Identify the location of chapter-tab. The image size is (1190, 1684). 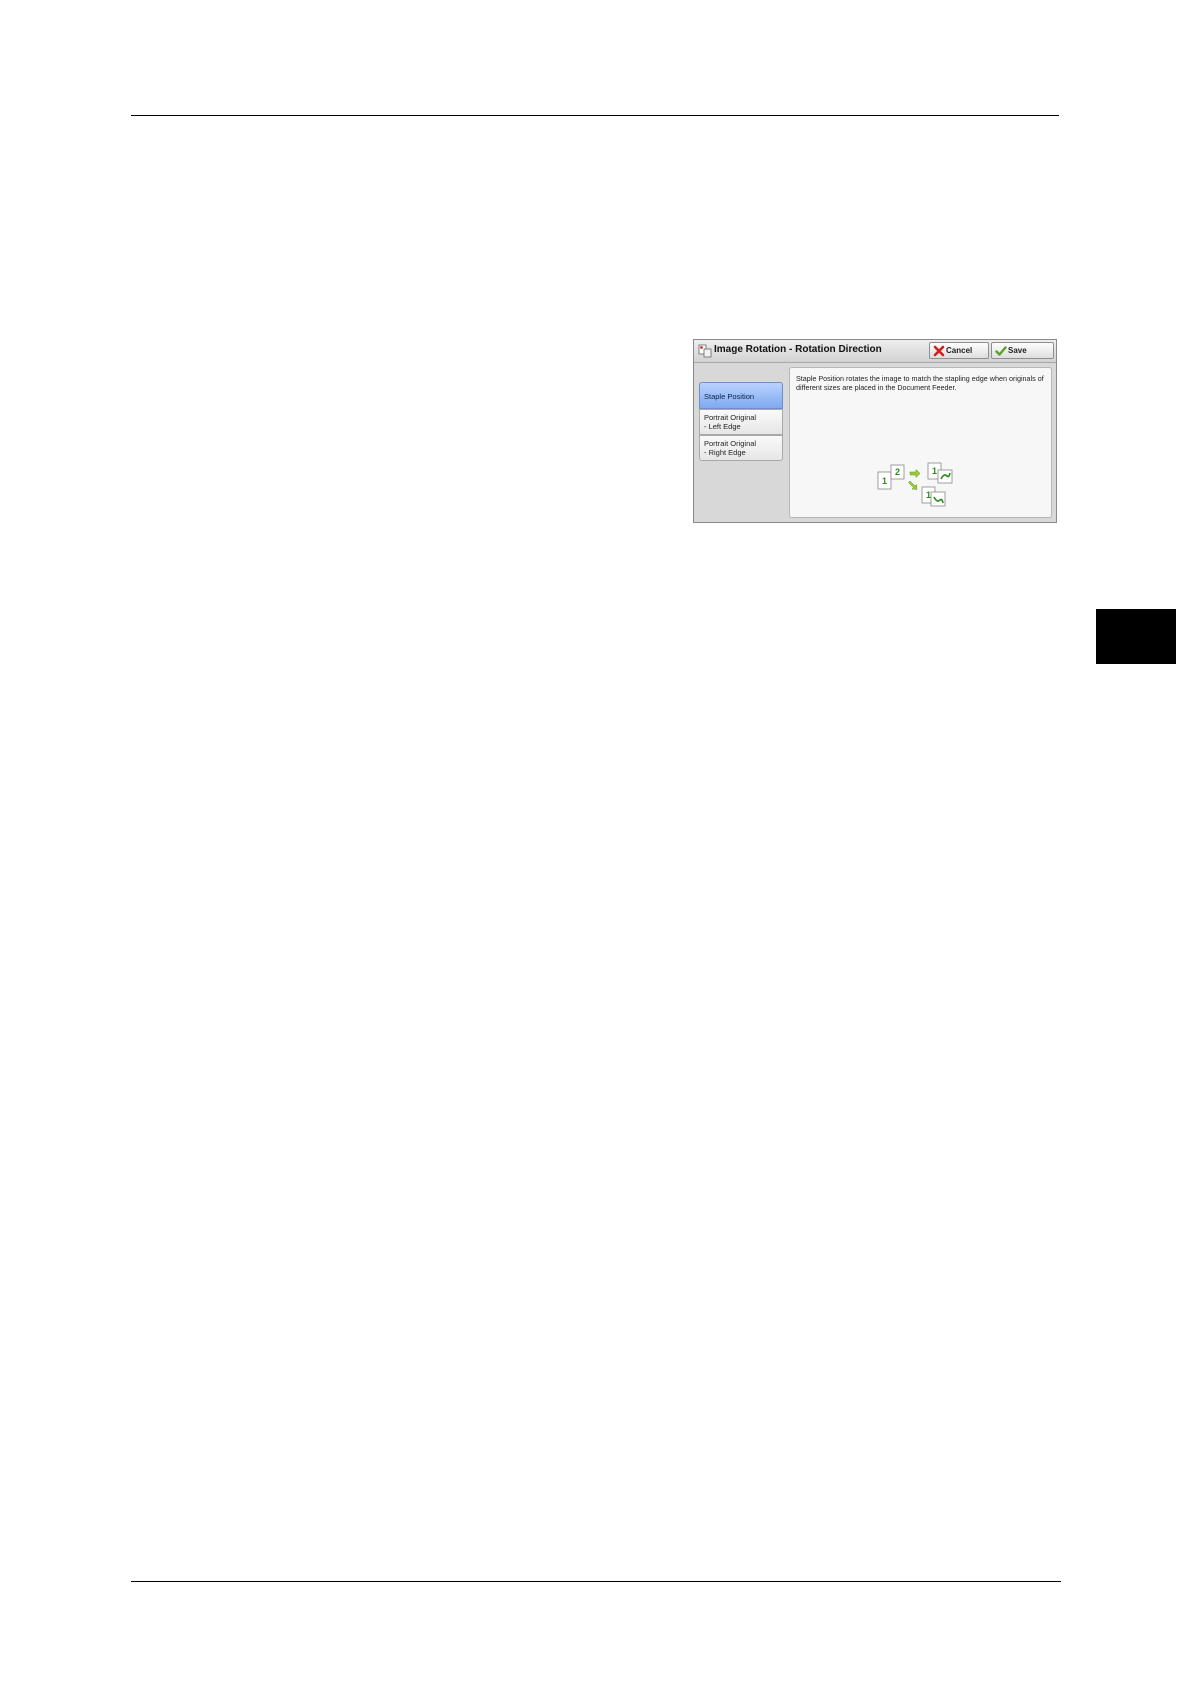
(1136, 636).